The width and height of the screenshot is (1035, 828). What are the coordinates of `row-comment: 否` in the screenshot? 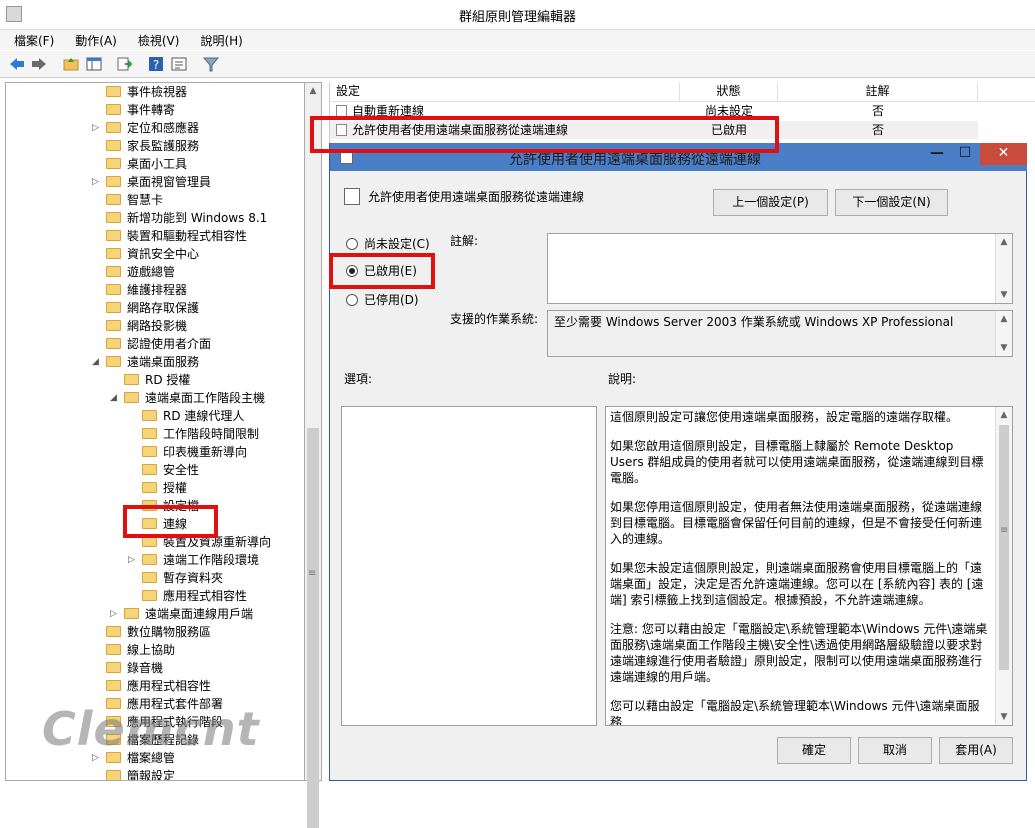 It's located at (878, 130).